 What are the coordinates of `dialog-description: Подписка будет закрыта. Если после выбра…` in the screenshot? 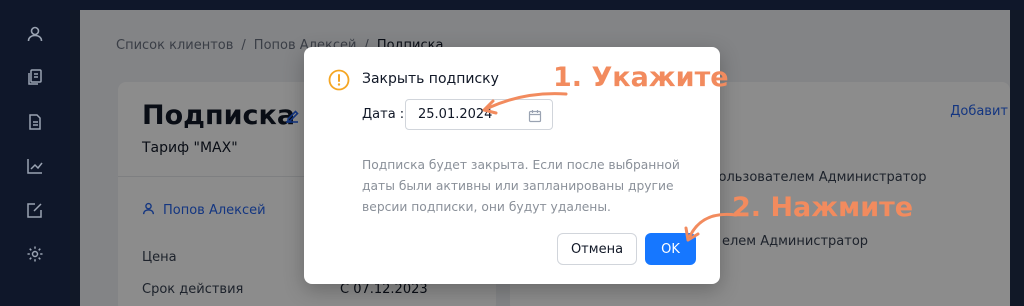 It's located at (521, 186).